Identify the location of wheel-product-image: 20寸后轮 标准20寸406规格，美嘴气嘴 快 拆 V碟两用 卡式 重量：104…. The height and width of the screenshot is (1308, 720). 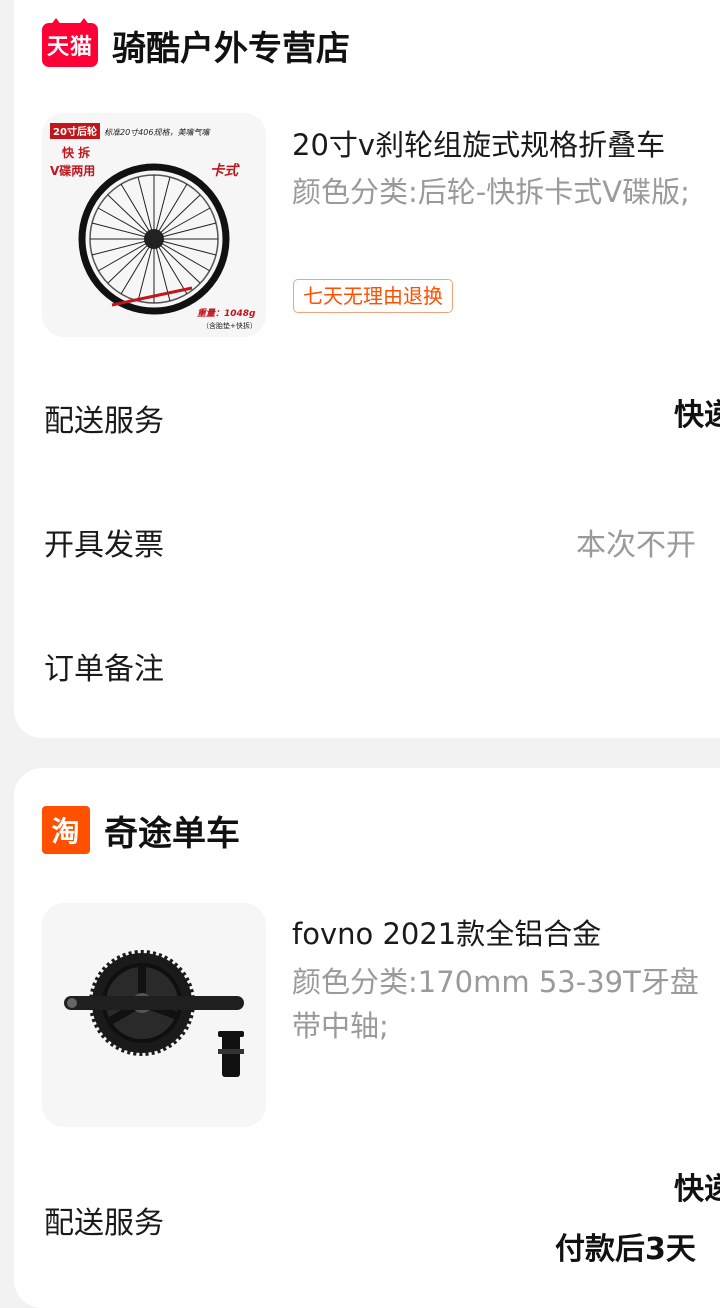
(154, 225).